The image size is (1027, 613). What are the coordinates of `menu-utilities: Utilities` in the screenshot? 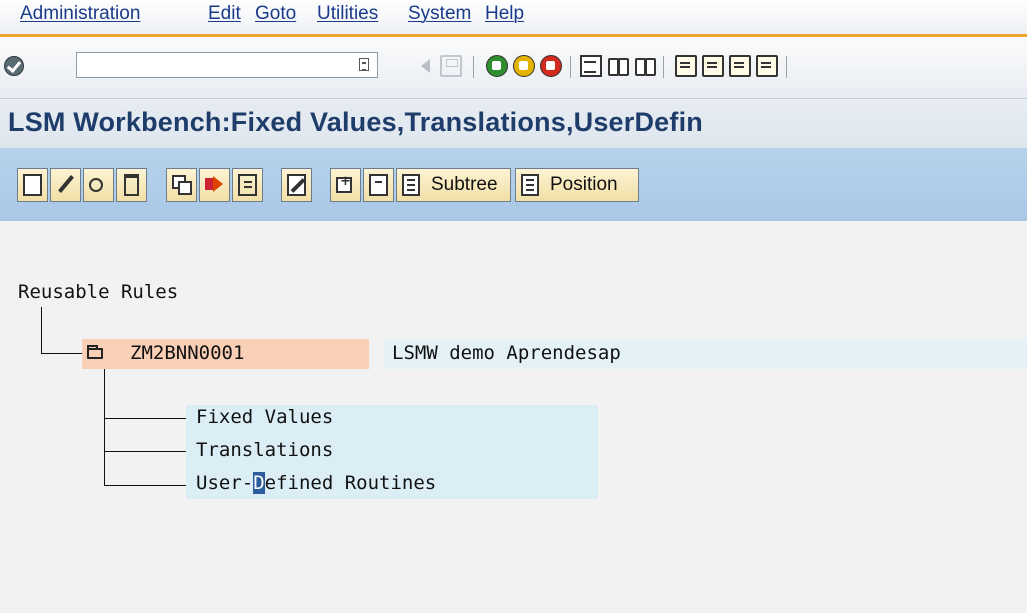 It's located at (347, 14).